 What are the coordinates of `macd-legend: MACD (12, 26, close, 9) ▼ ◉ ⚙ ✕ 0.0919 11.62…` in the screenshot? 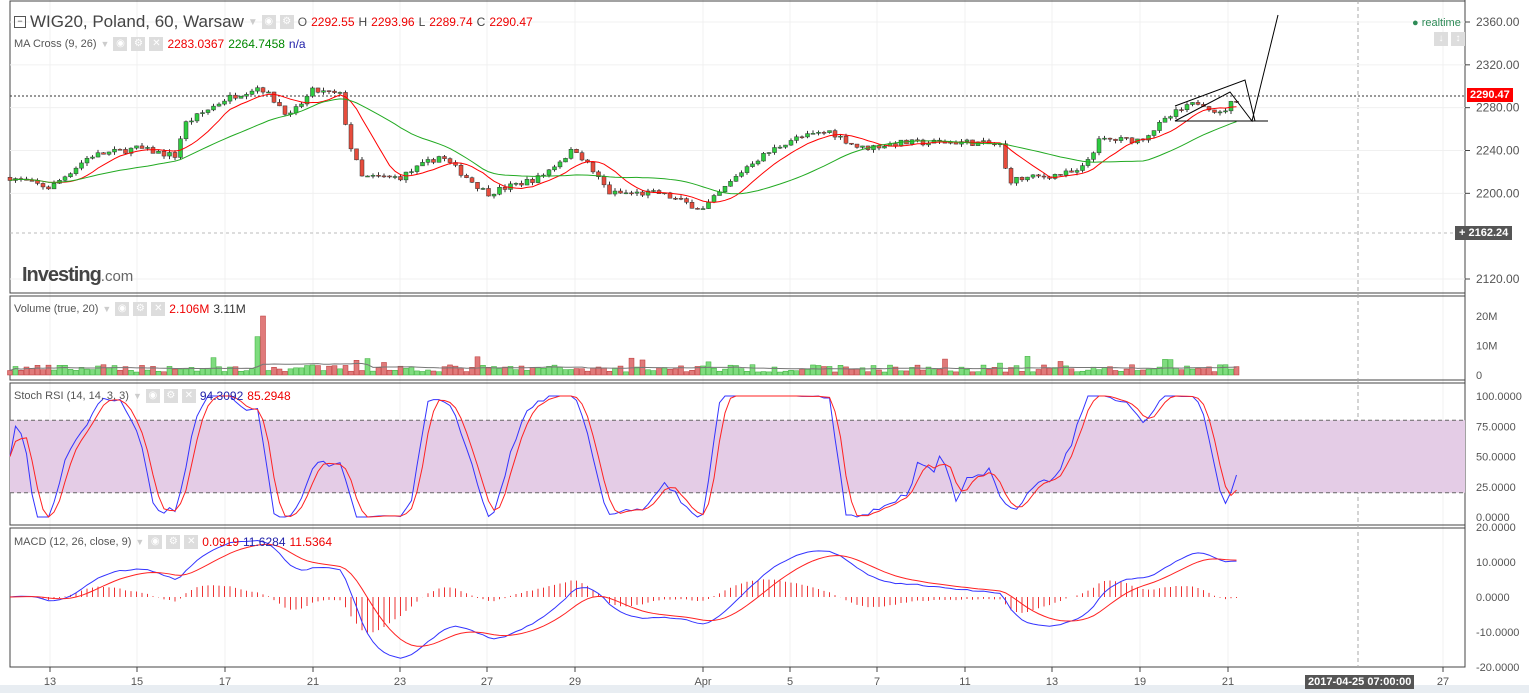 It's located at (173, 542).